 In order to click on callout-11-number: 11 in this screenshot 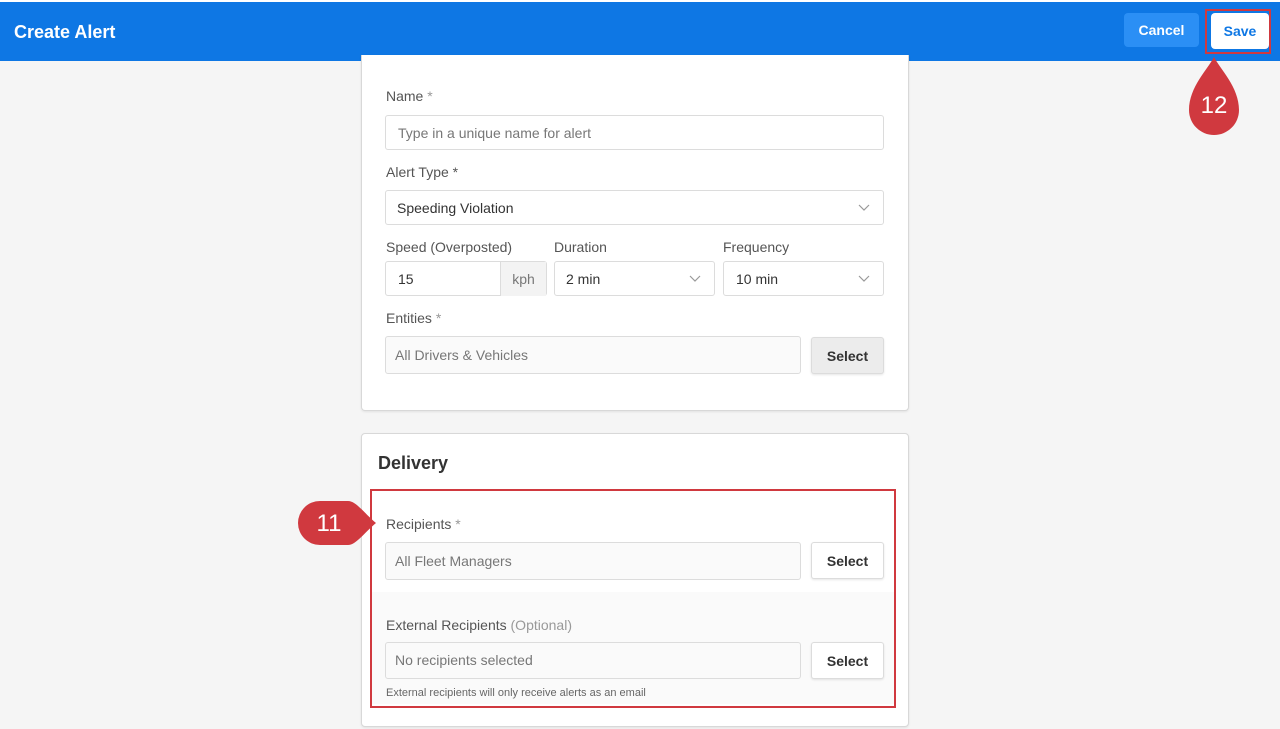, I will do `click(329, 523)`.